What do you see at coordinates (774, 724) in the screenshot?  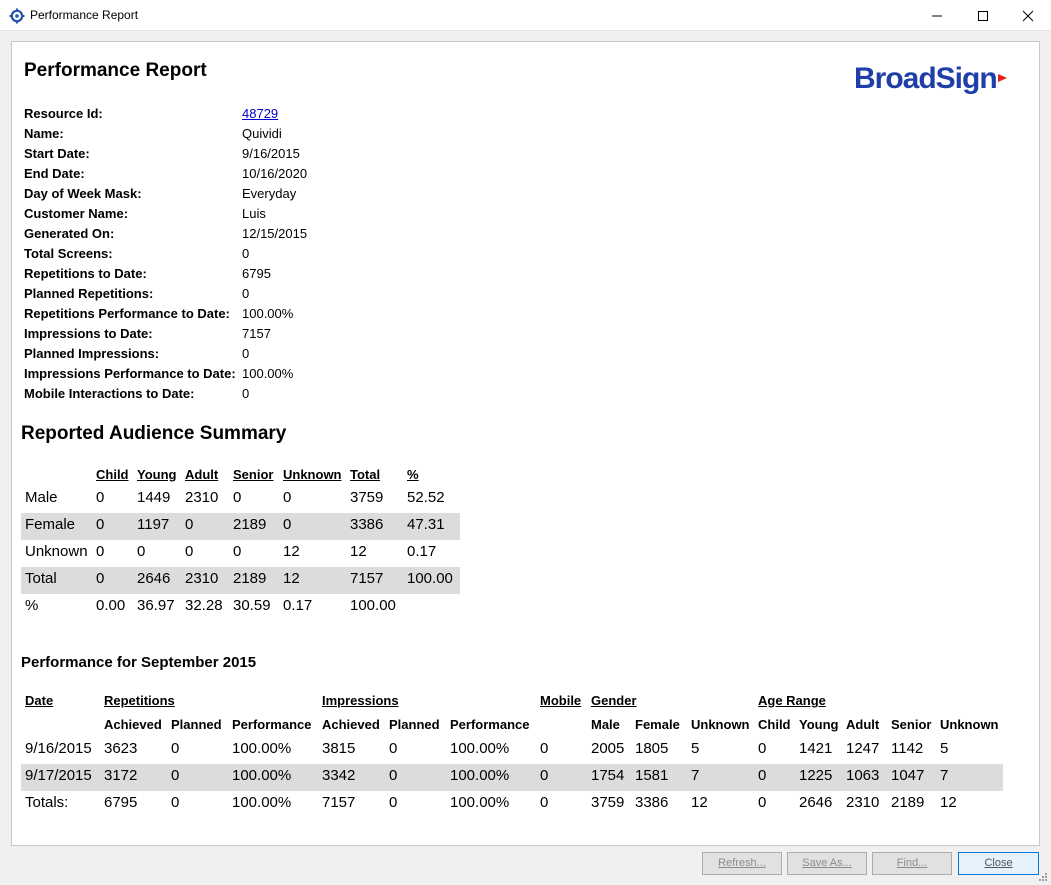 I see `performance-sub-header: Child` at bounding box center [774, 724].